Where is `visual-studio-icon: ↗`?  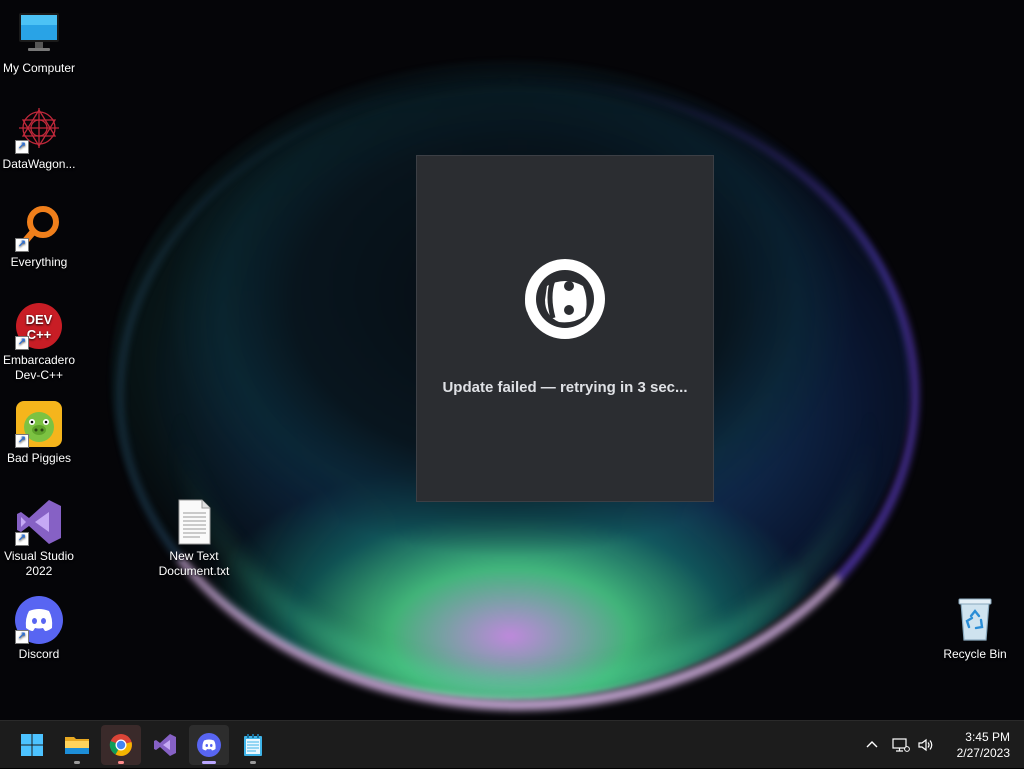 visual-studio-icon: ↗ is located at coordinates (39, 522).